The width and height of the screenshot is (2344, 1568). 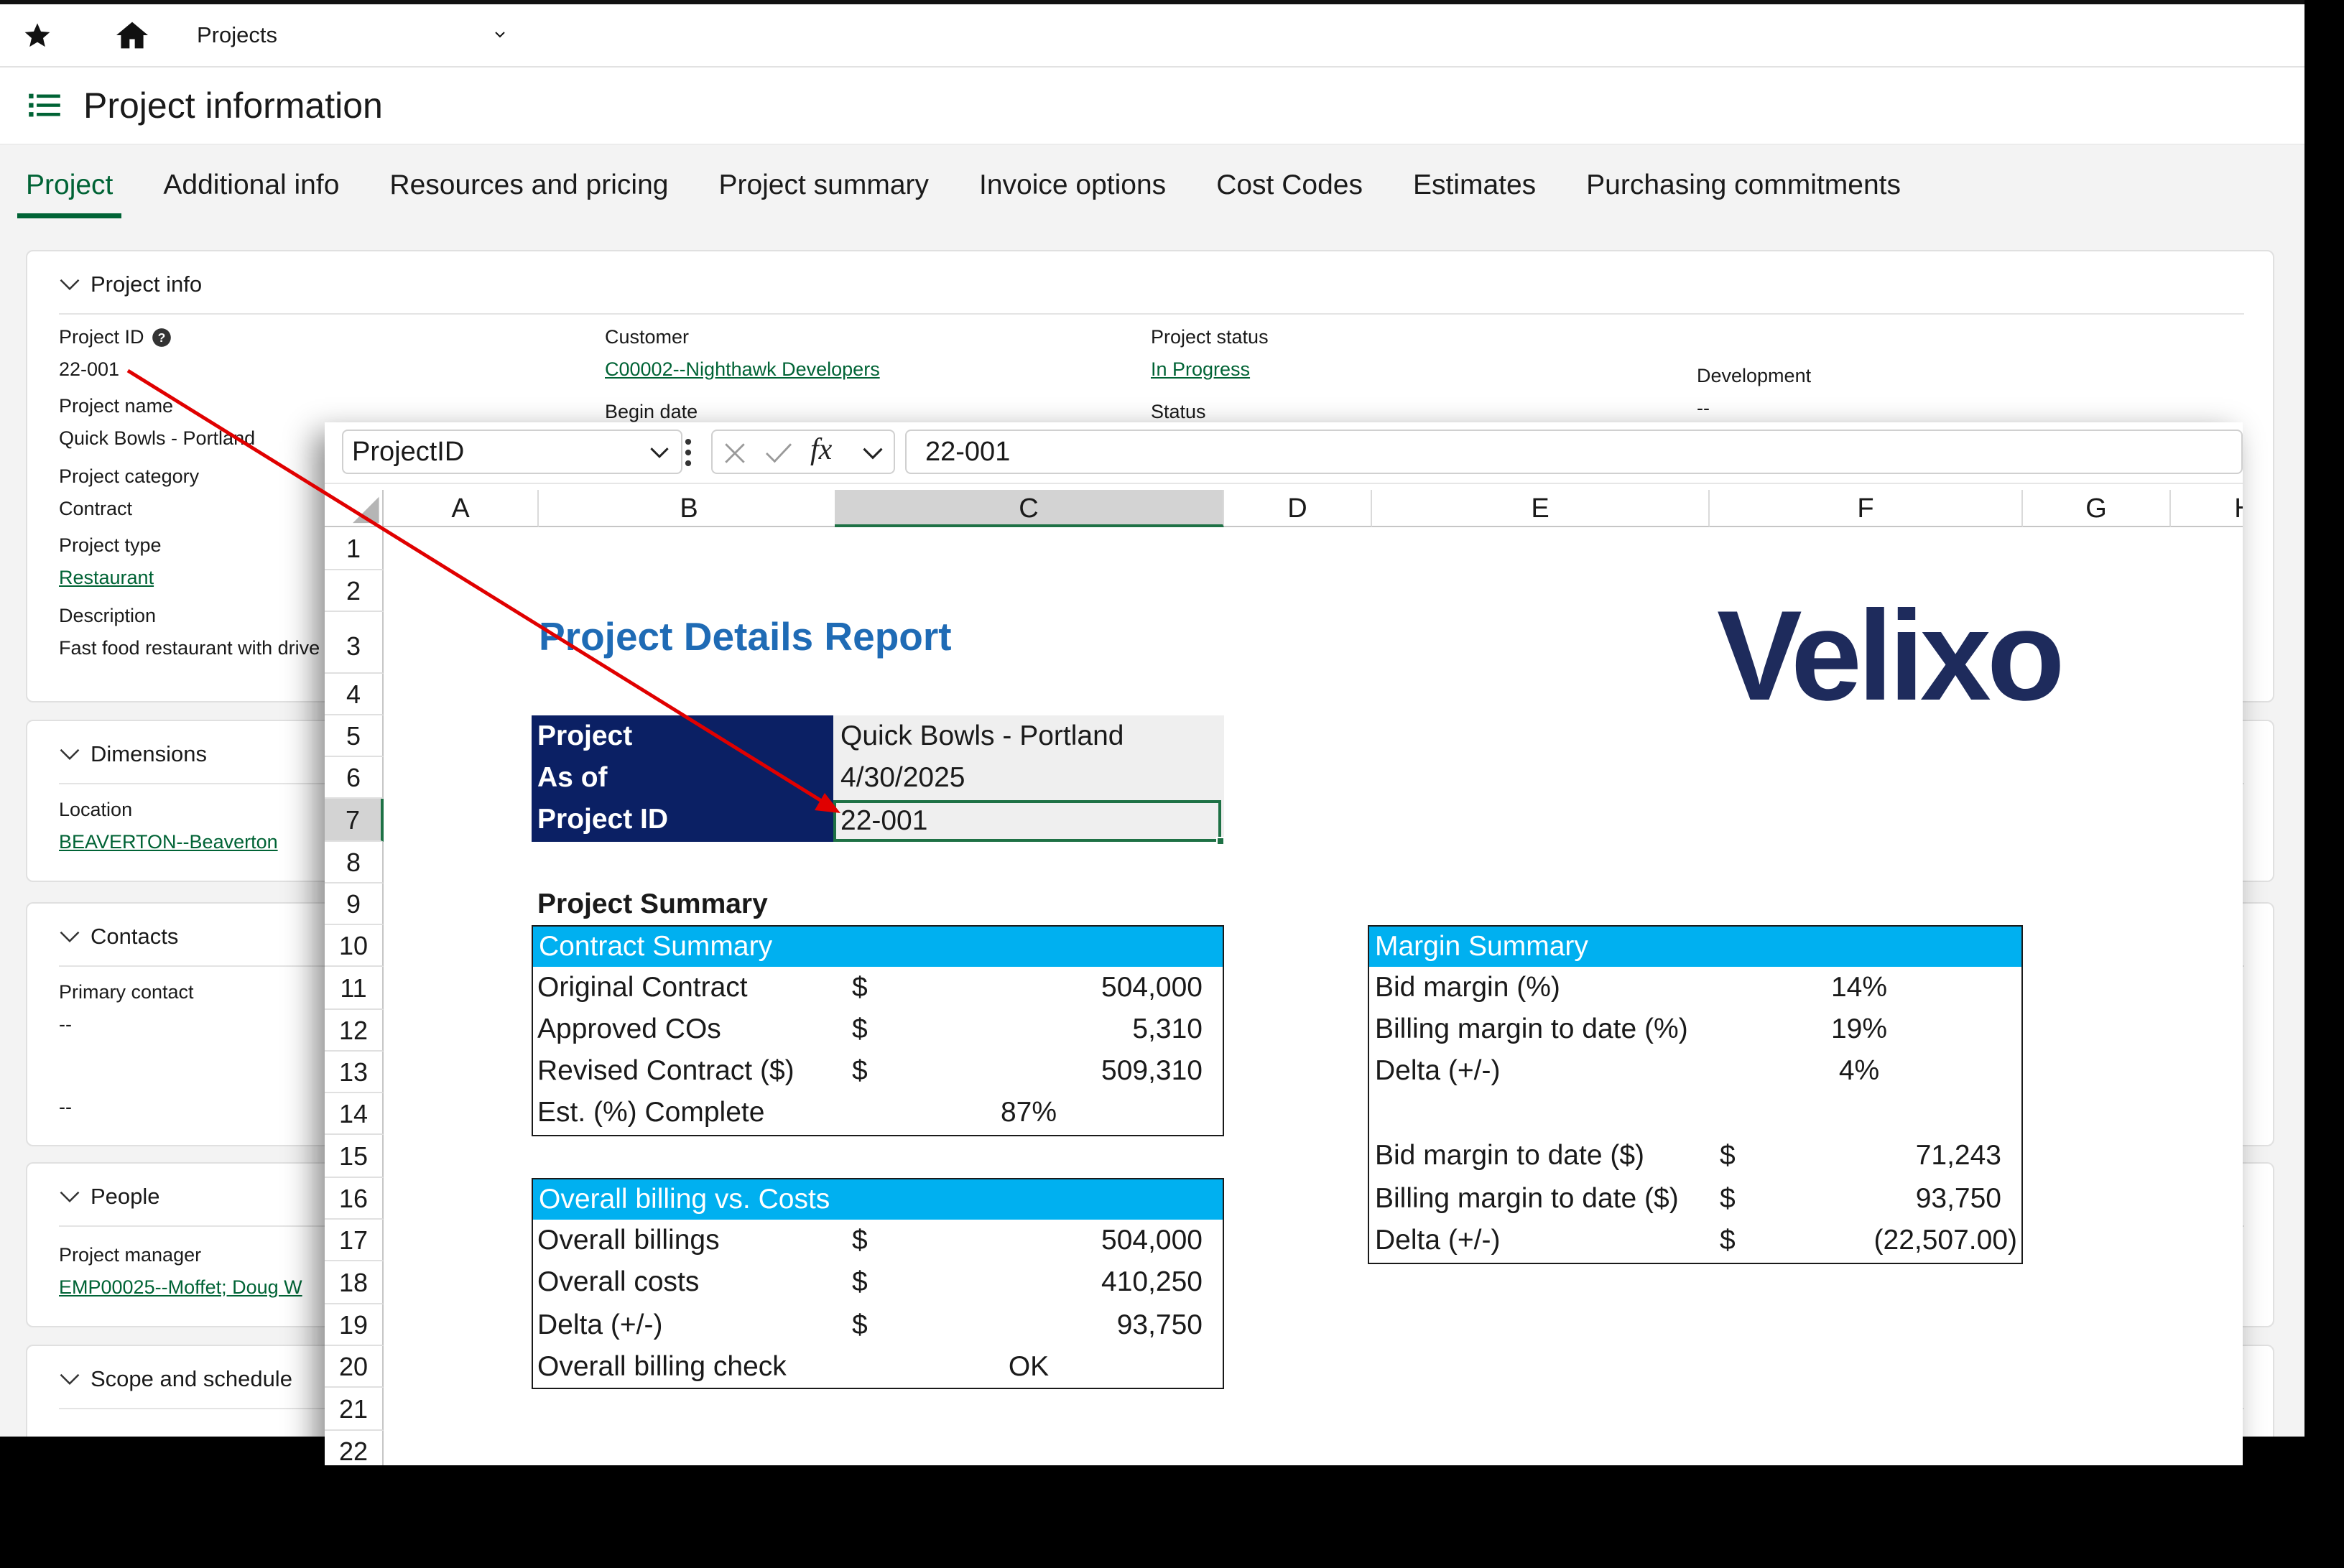 What do you see at coordinates (180, 1288) in the screenshot?
I see `project-manager-link: EMP00025--Moffet; Doug W` at bounding box center [180, 1288].